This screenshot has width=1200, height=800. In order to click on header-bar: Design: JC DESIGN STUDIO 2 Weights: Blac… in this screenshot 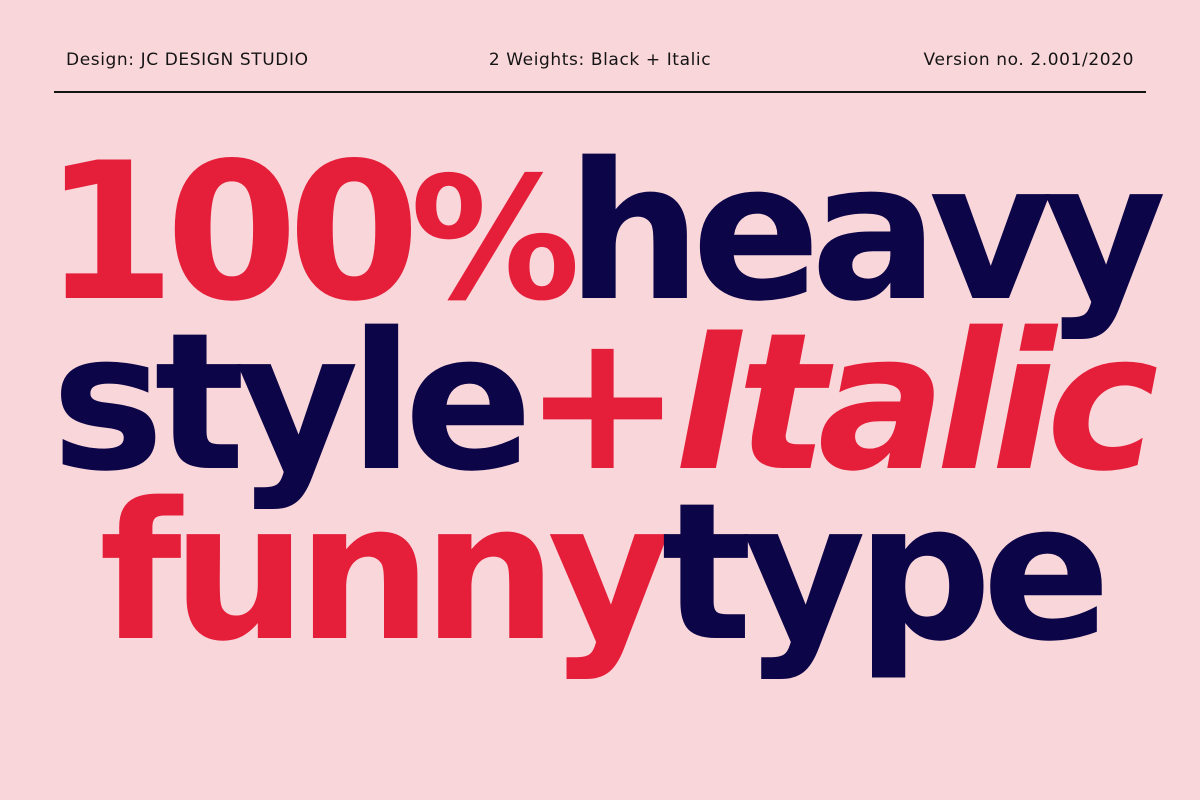, I will do `click(600, 61)`.